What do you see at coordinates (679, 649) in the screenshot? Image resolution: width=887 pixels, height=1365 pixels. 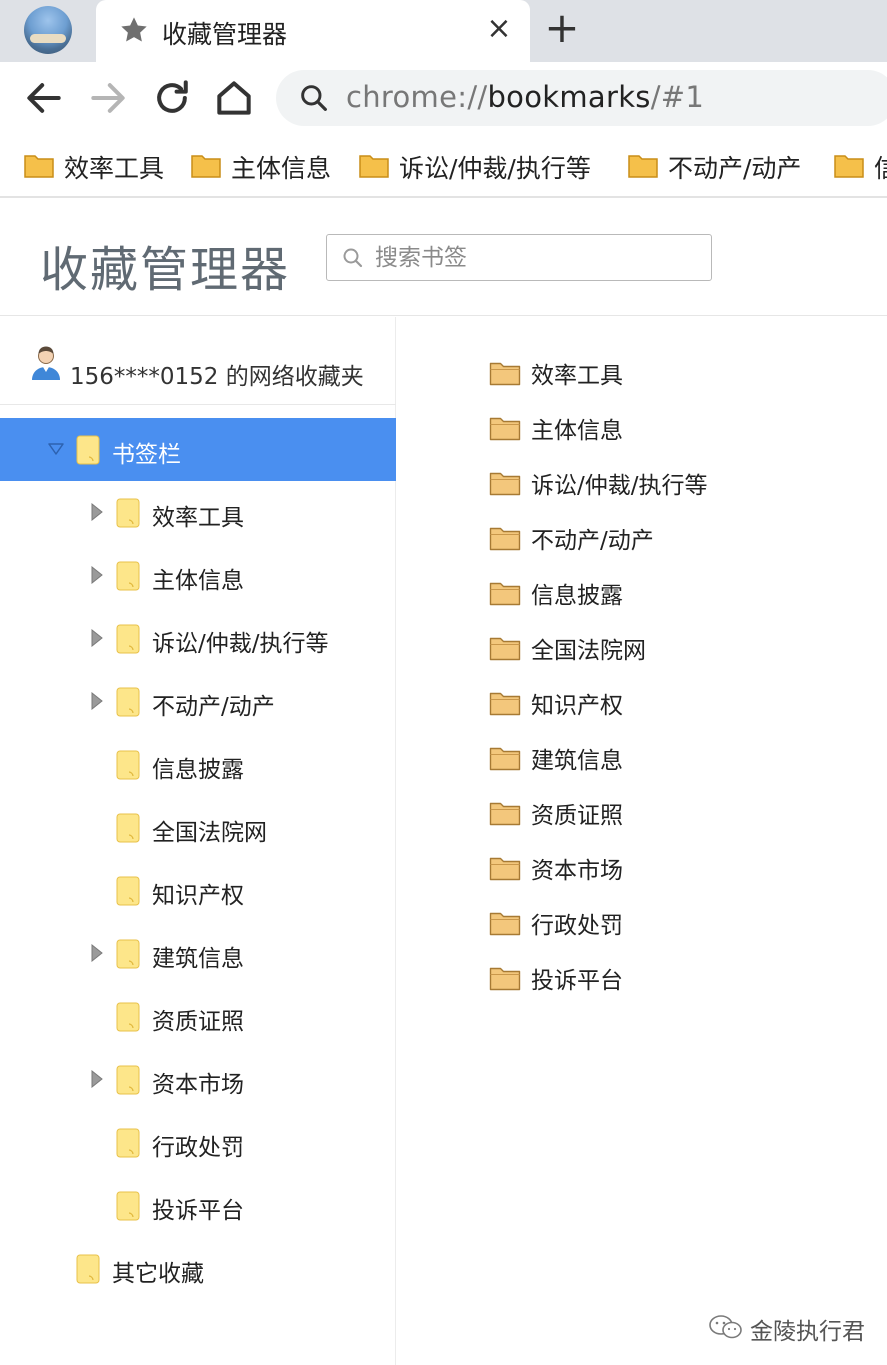 I see `list-item: 全国法院网` at bounding box center [679, 649].